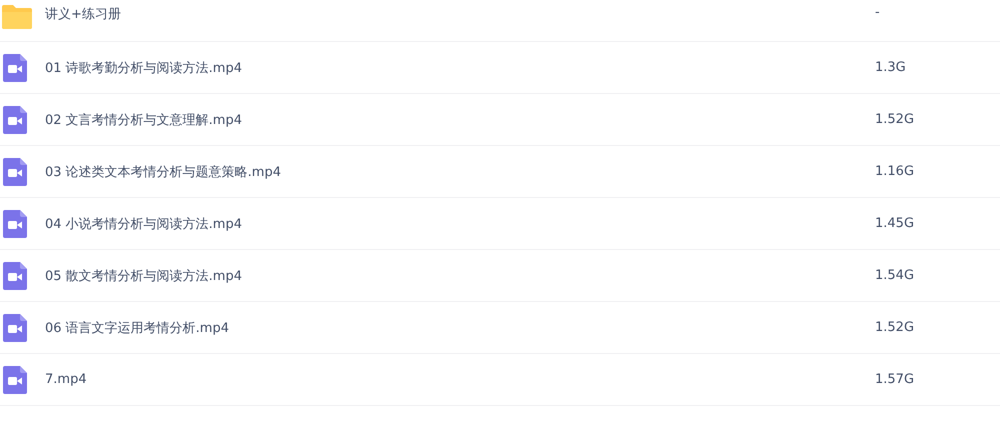 This screenshot has width=1000, height=431. I want to click on file-name: 01 诗歌考勤分析与阅读方法.mp4, so click(460, 67).